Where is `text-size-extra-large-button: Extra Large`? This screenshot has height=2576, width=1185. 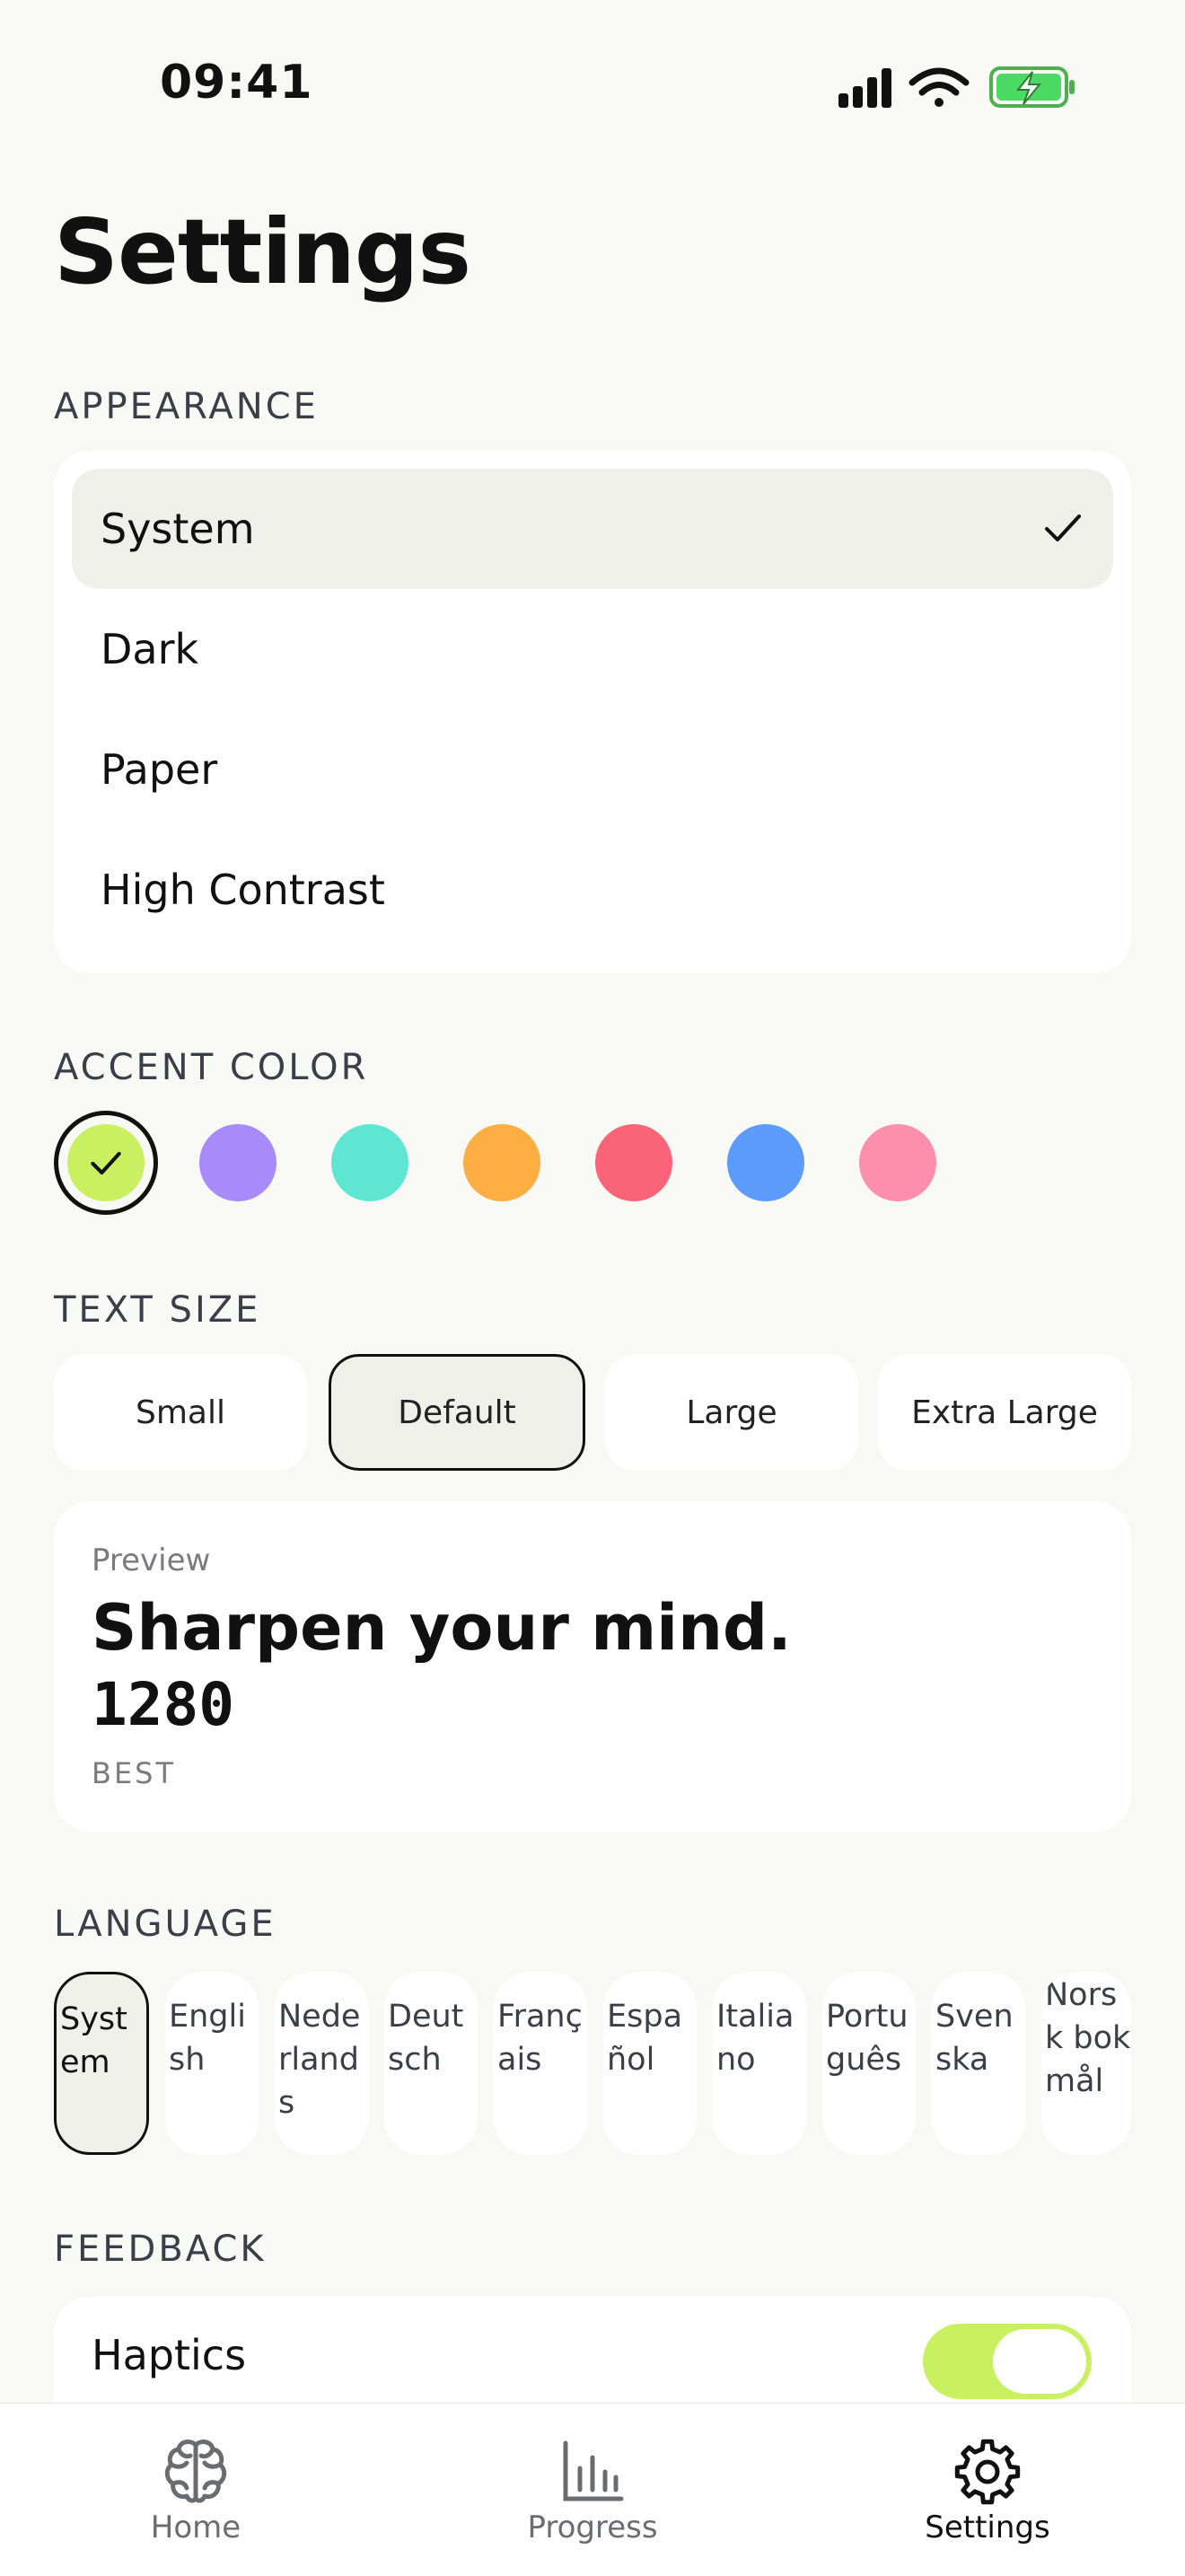 text-size-extra-large-button: Extra Large is located at coordinates (1004, 1412).